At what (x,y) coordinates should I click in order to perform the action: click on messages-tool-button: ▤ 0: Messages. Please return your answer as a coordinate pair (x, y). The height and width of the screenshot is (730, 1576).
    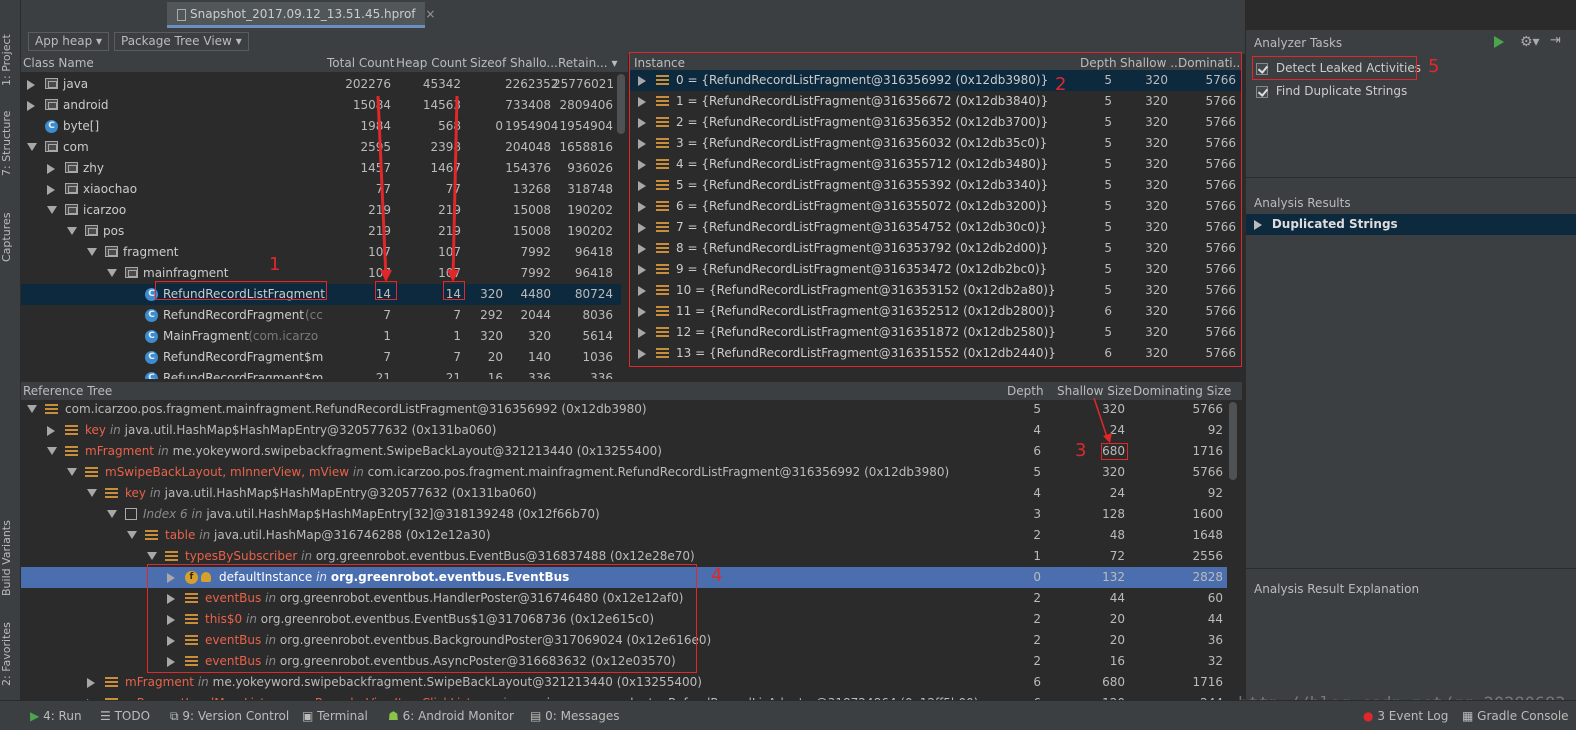
    Looking at the image, I should click on (575, 716).